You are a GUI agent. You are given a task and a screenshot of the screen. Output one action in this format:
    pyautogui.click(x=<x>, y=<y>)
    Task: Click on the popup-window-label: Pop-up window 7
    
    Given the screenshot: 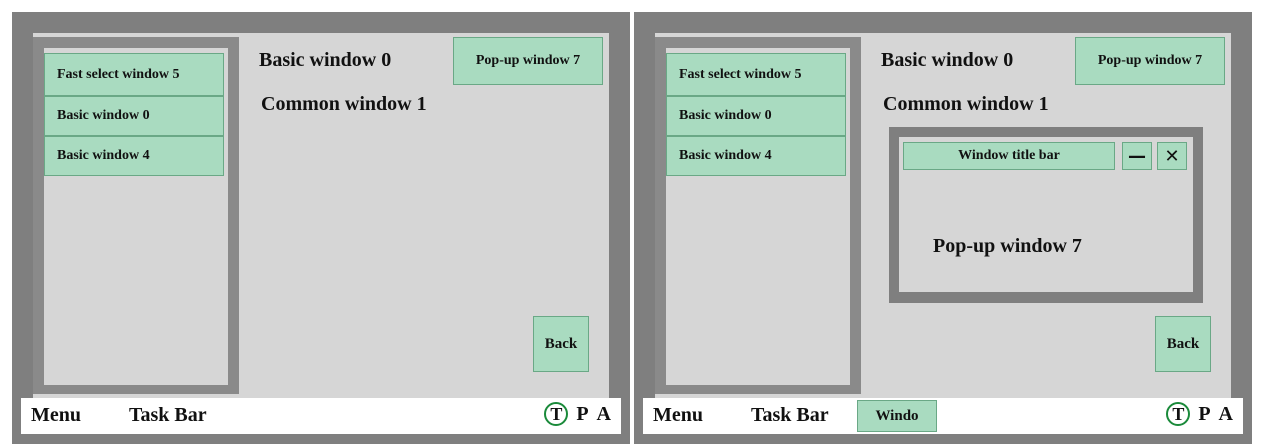 What is the action you would take?
    pyautogui.click(x=1007, y=246)
    